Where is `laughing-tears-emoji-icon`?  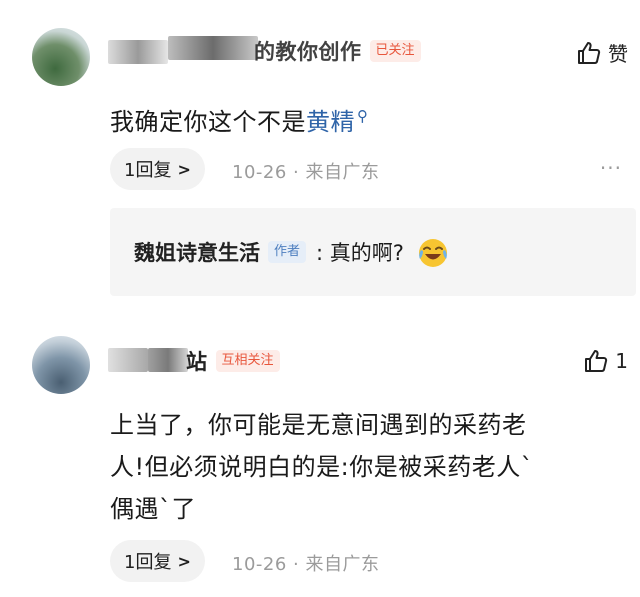
laughing-tears-emoji-icon is located at coordinates (432, 253).